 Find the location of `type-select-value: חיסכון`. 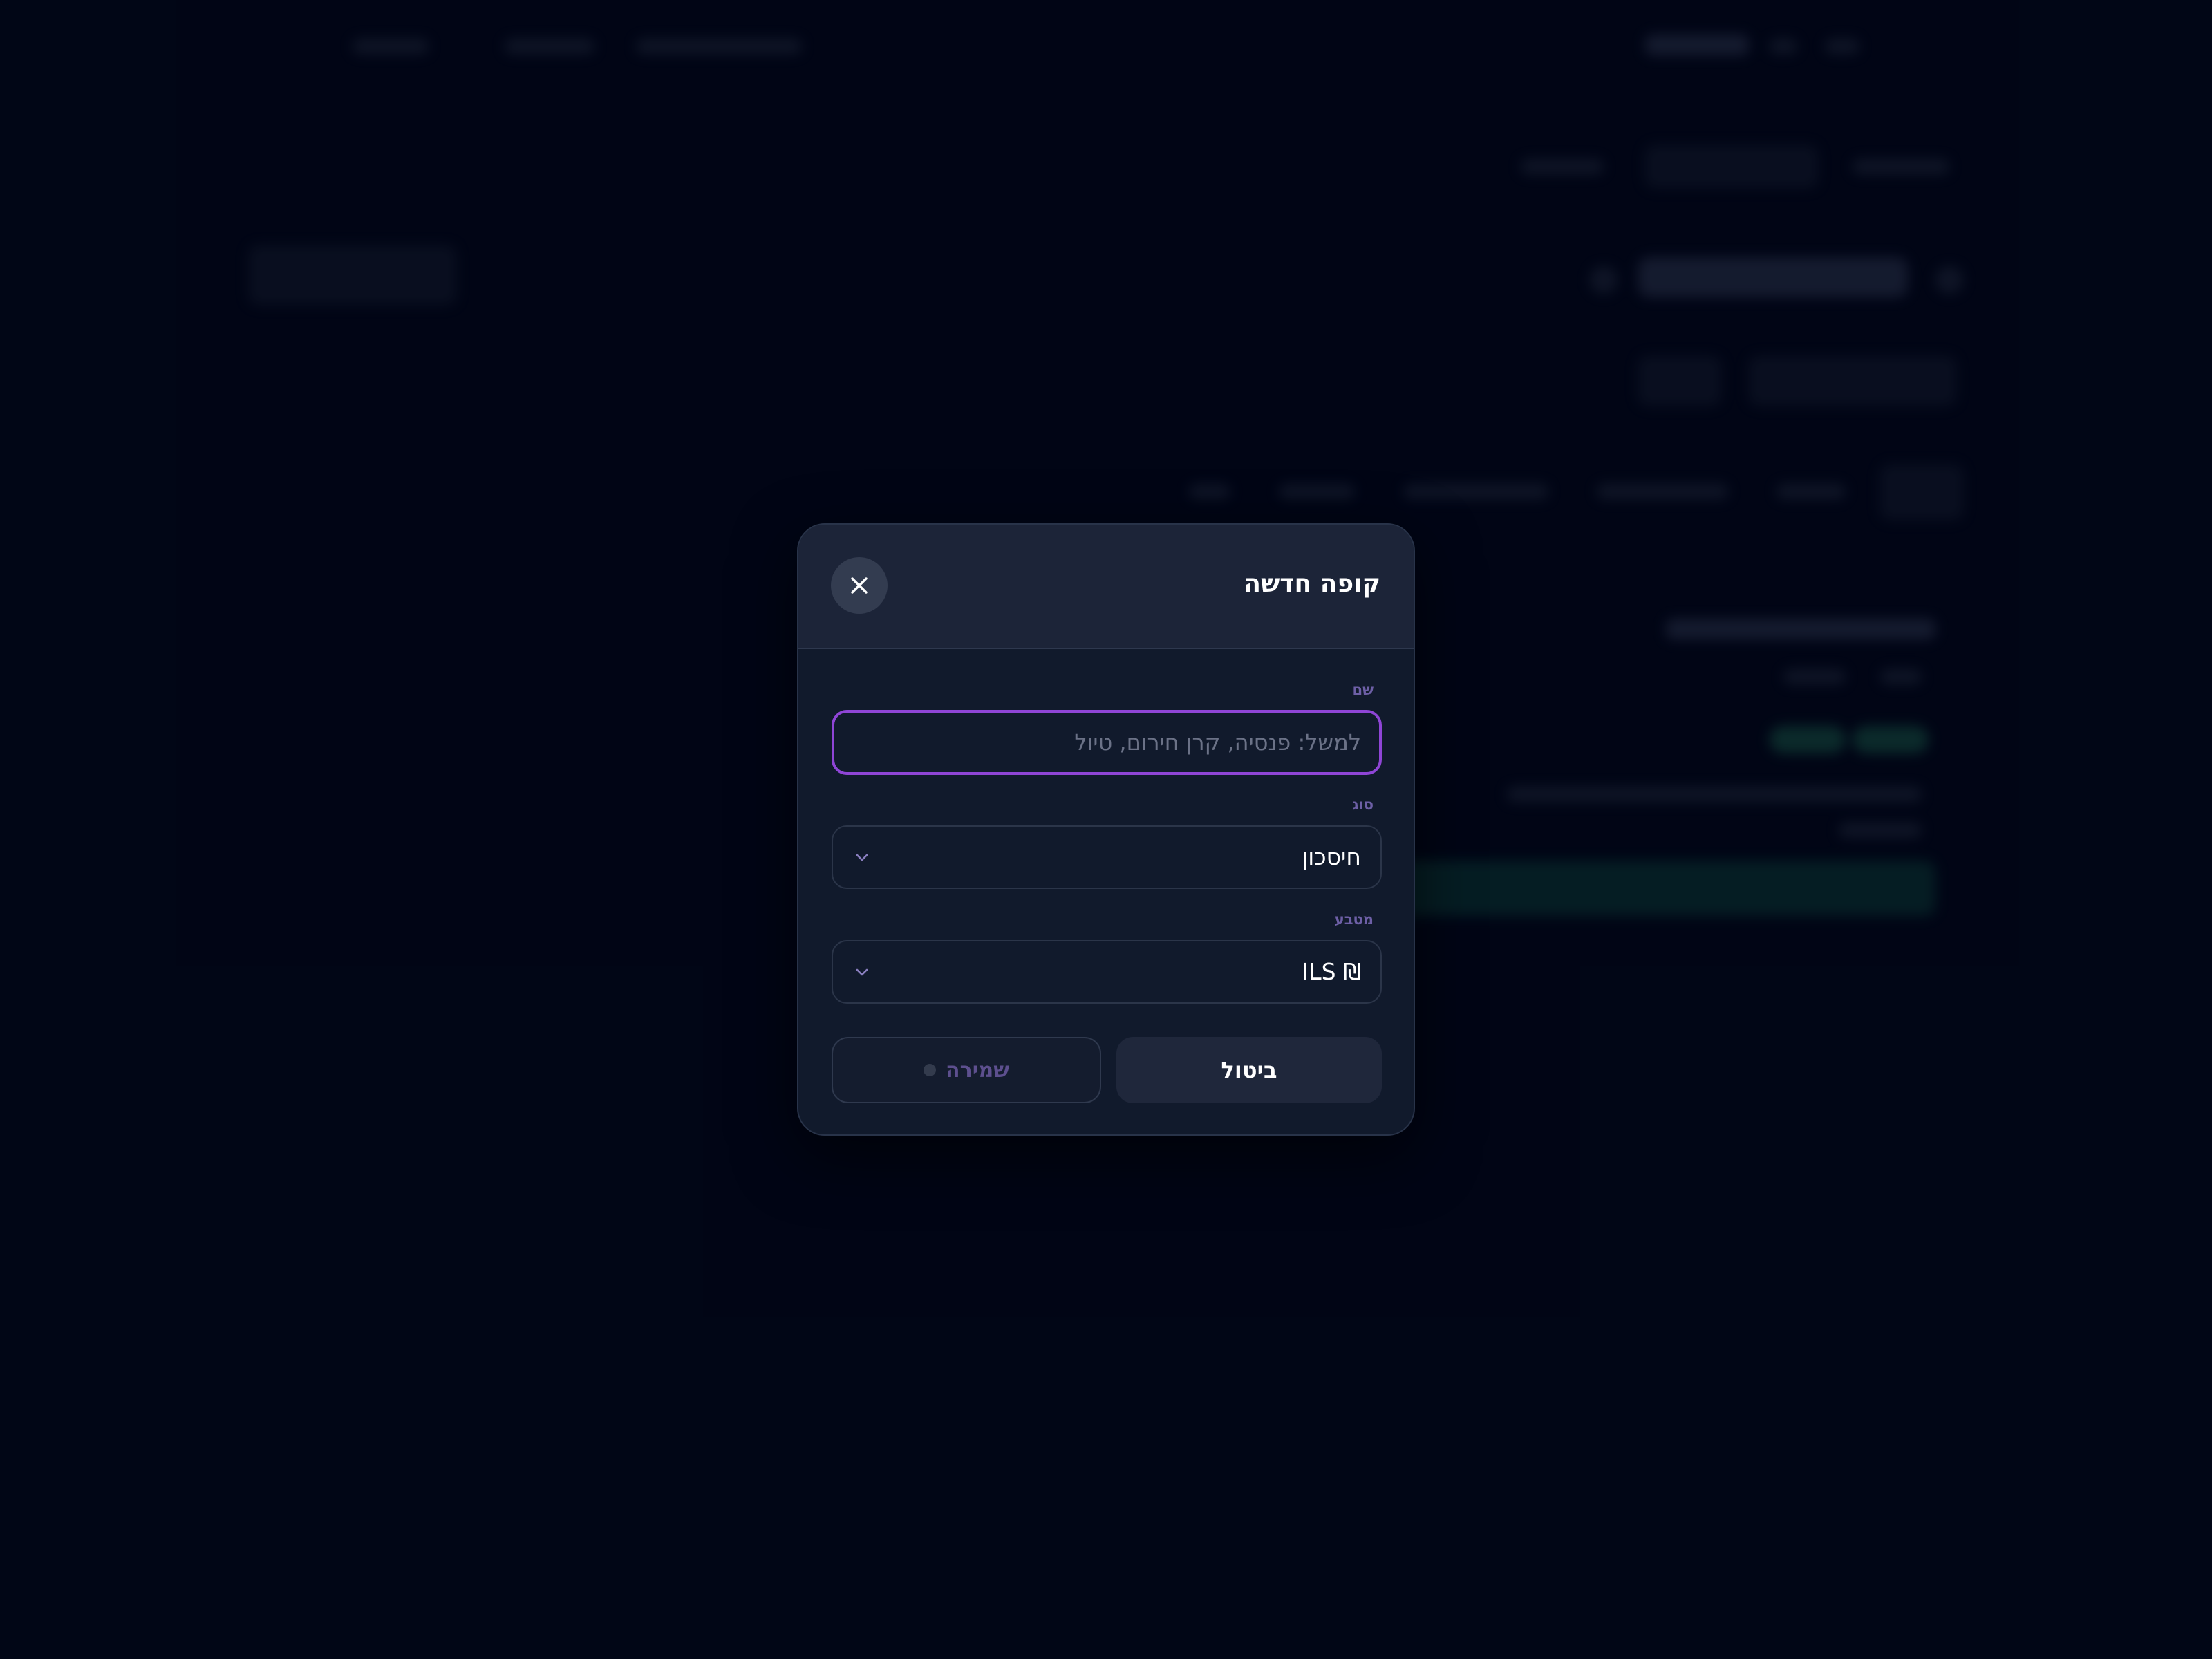

type-select-value: חיסכון is located at coordinates (1331, 856).